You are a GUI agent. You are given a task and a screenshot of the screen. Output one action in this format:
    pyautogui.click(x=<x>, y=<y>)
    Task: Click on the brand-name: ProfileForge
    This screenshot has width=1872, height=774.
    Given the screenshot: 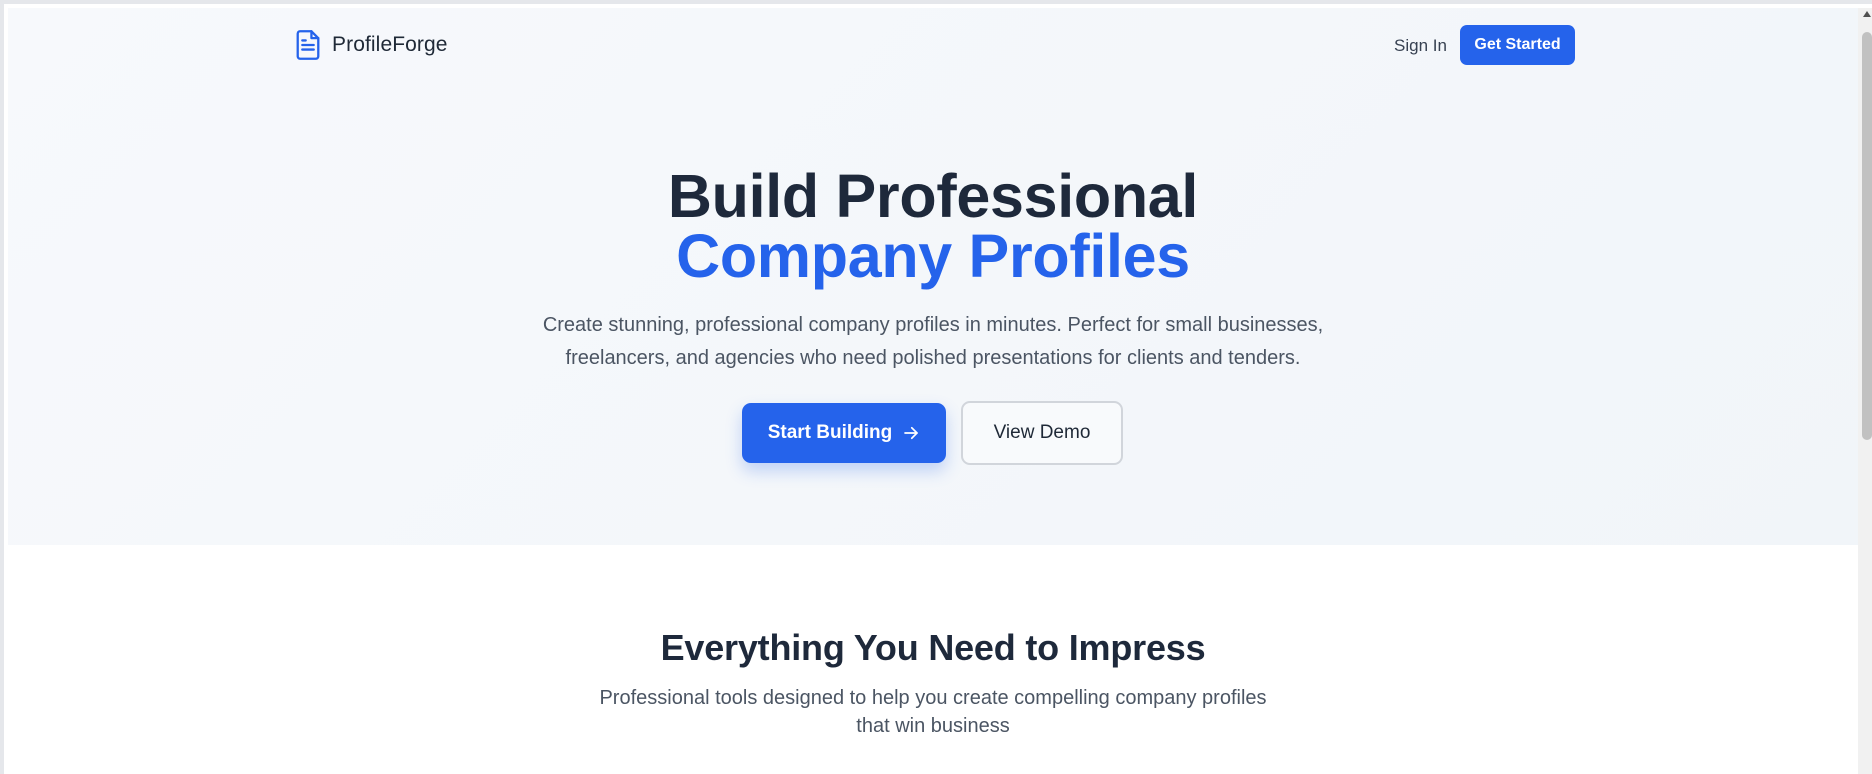 What is the action you would take?
    pyautogui.click(x=390, y=44)
    